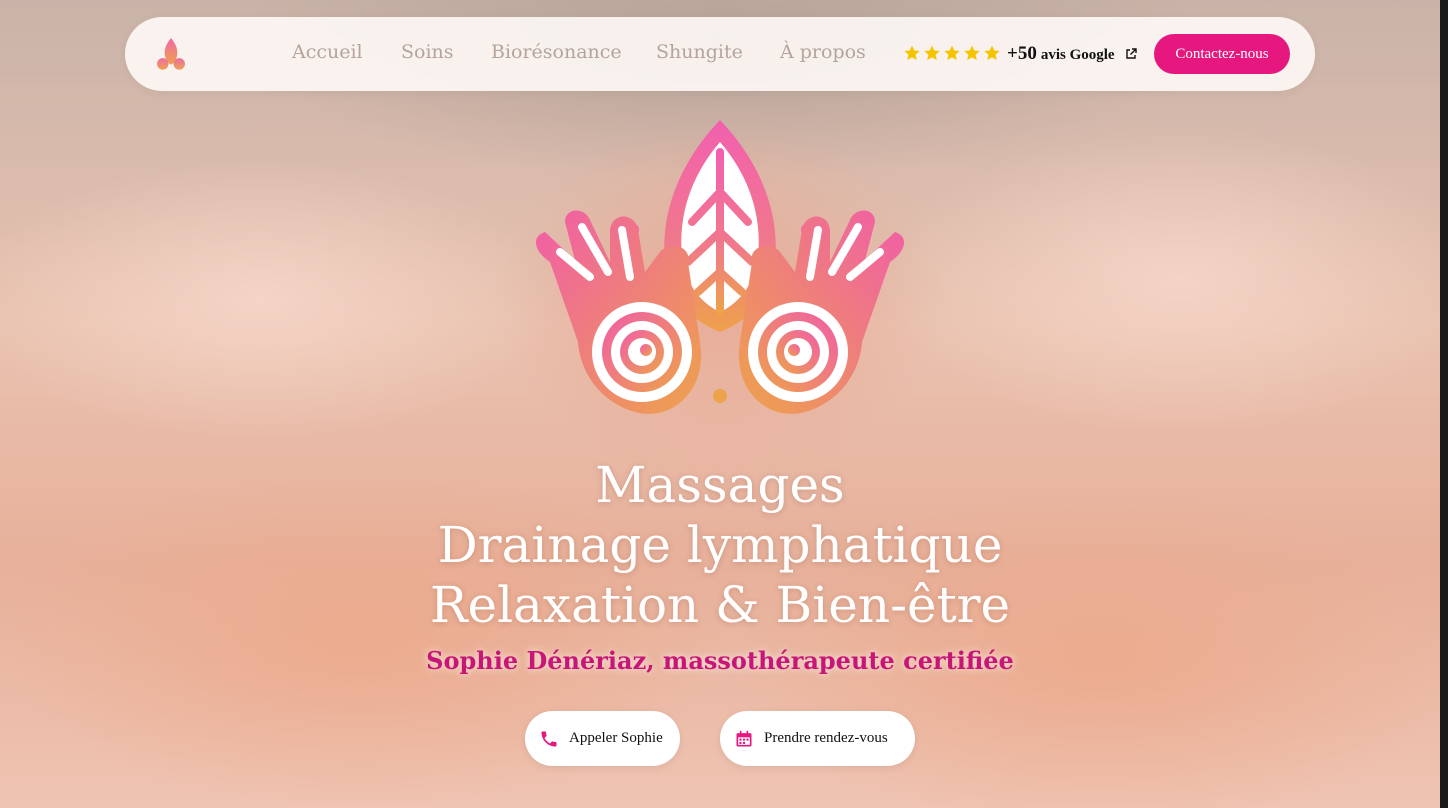 Image resolution: width=1448 pixels, height=808 pixels. Describe the element at coordinates (327, 52) in the screenshot. I see `nav-accueil: Accueil` at that location.